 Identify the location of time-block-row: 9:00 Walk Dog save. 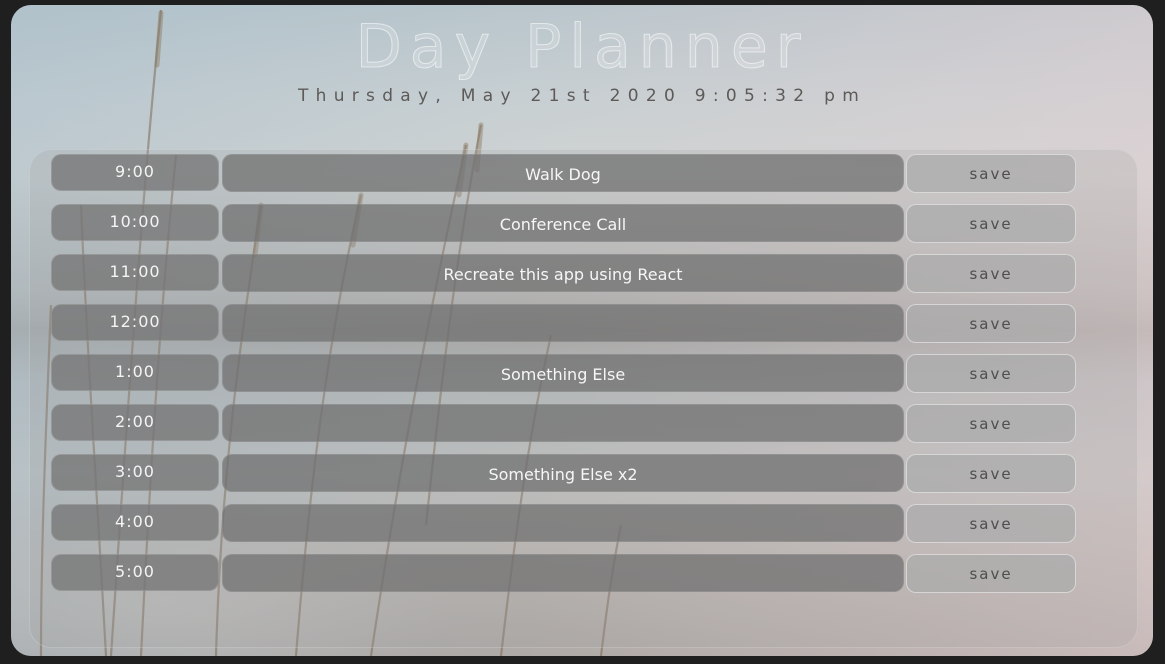
(564, 174).